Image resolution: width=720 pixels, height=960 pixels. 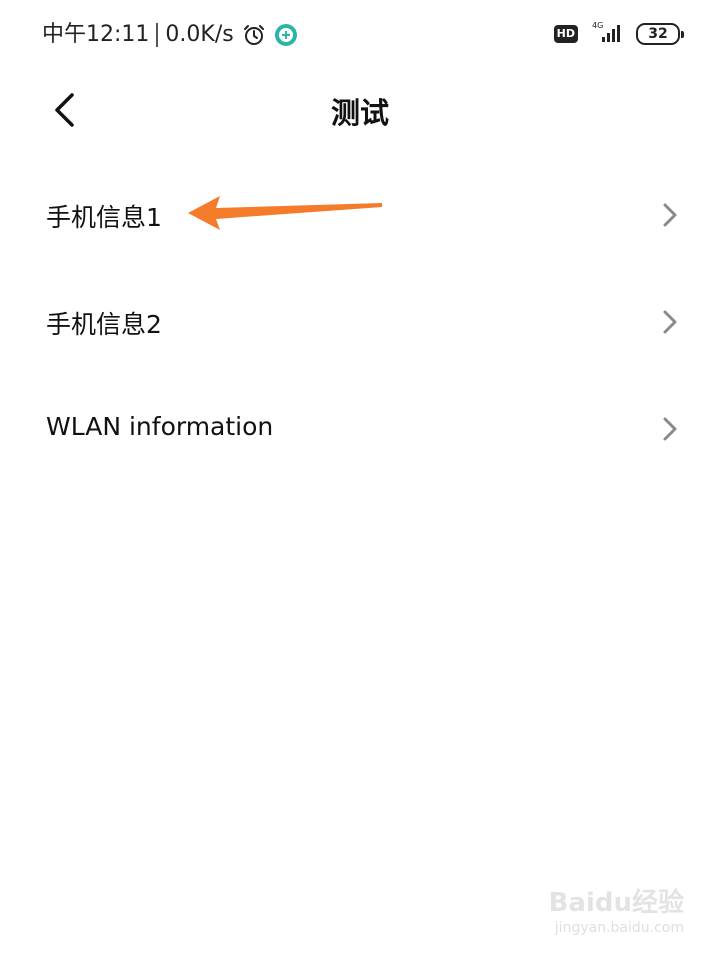 What do you see at coordinates (104, 324) in the screenshot?
I see `menu-item-label: 手机信息2` at bounding box center [104, 324].